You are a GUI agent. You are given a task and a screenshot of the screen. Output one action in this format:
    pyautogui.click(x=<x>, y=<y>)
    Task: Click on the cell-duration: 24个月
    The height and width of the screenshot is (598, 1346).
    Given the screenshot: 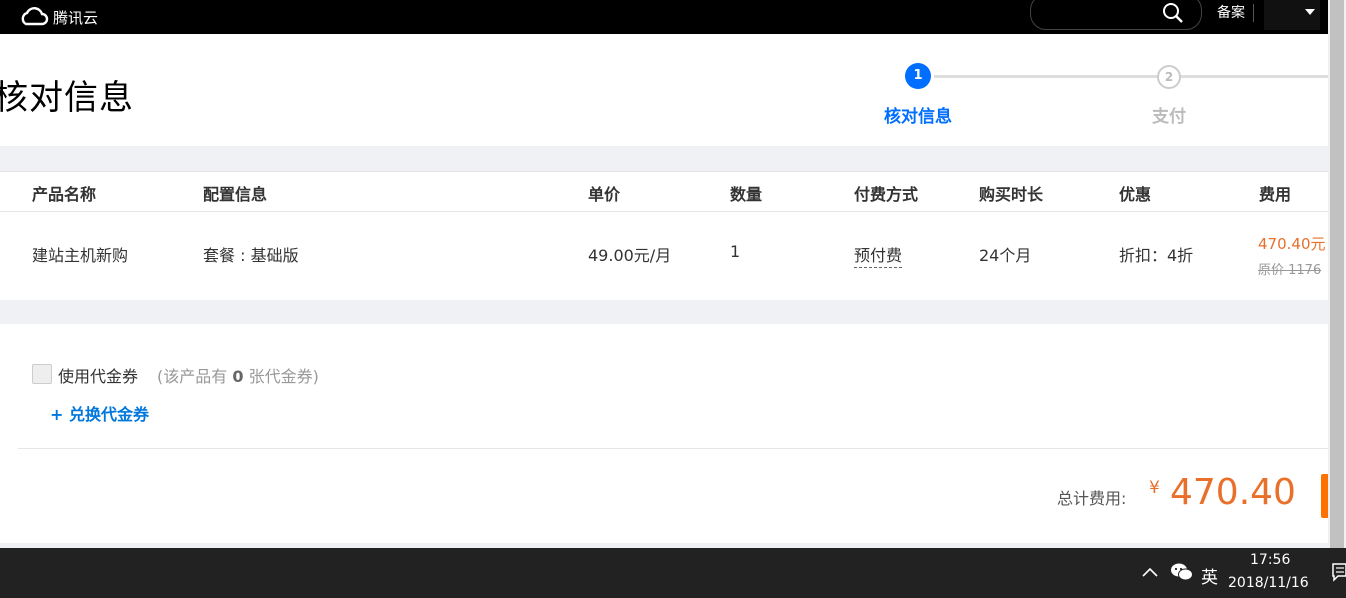 What is the action you would take?
    pyautogui.click(x=1005, y=255)
    